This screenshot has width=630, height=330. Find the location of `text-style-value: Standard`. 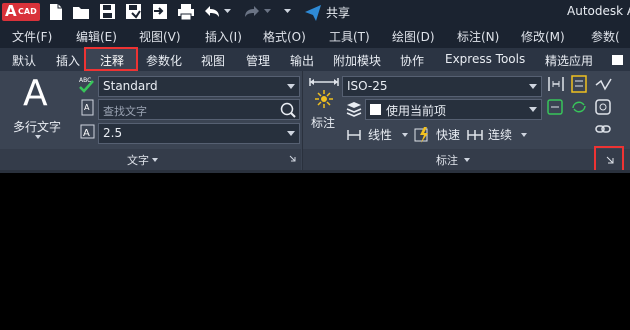

text-style-value: Standard is located at coordinates (130, 86).